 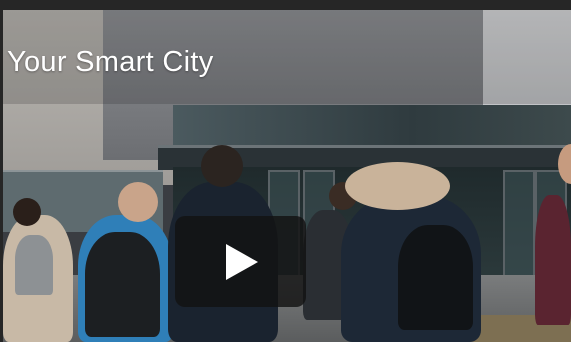 I want to click on video-title: Your Smart City, so click(x=110, y=62).